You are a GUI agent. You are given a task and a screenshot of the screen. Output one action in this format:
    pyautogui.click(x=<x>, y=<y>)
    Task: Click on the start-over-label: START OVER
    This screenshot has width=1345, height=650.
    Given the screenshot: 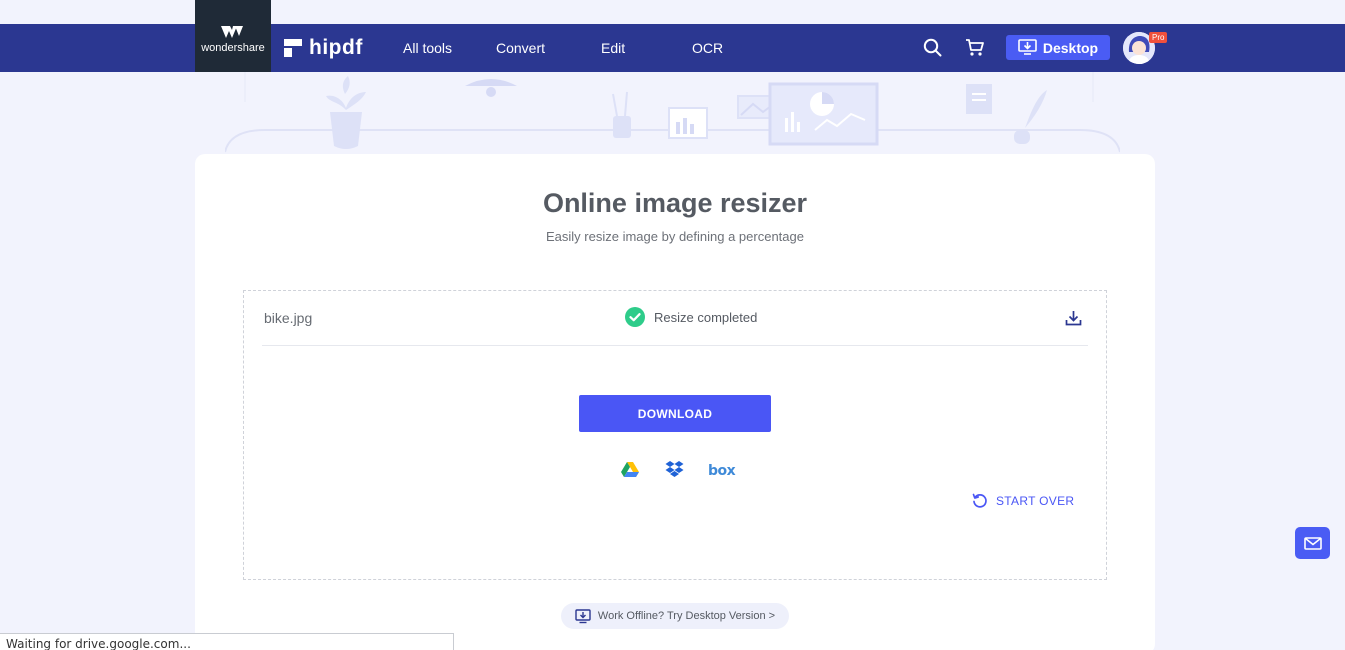 What is the action you would take?
    pyautogui.click(x=1035, y=501)
    